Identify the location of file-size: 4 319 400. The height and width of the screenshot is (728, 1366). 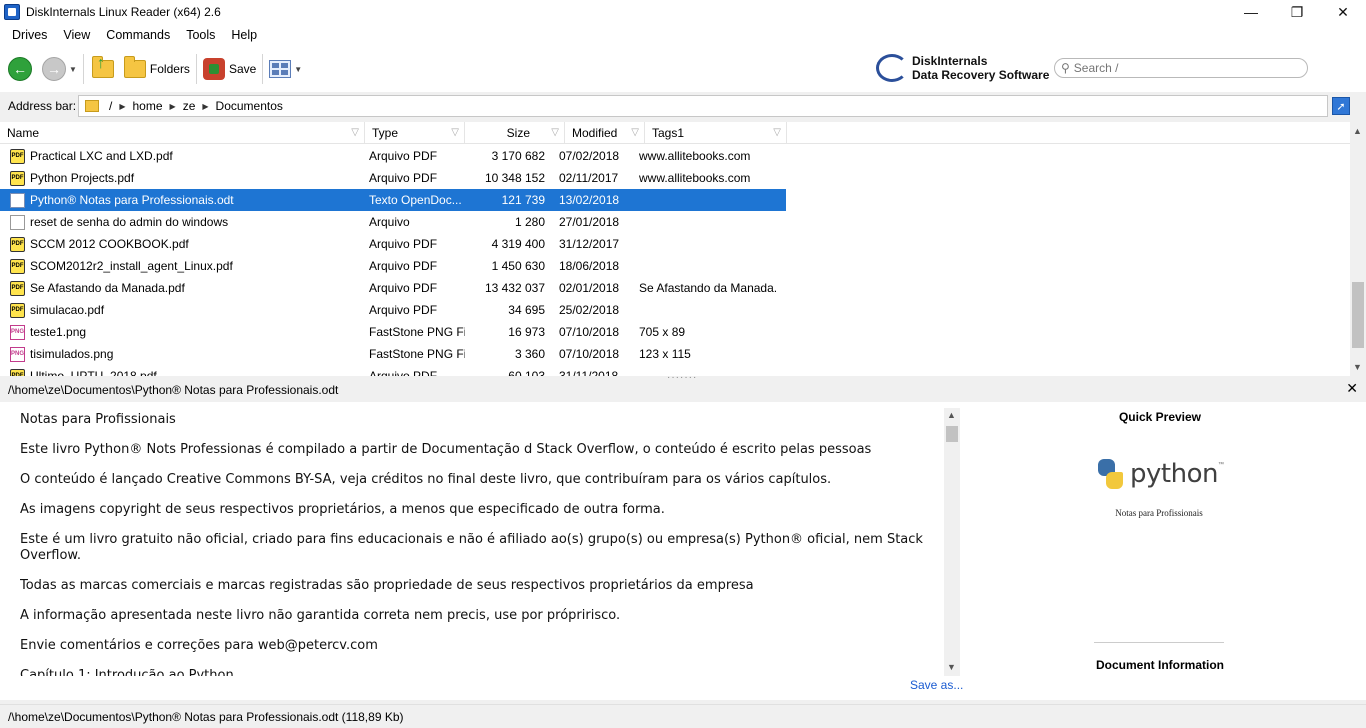
(518, 244).